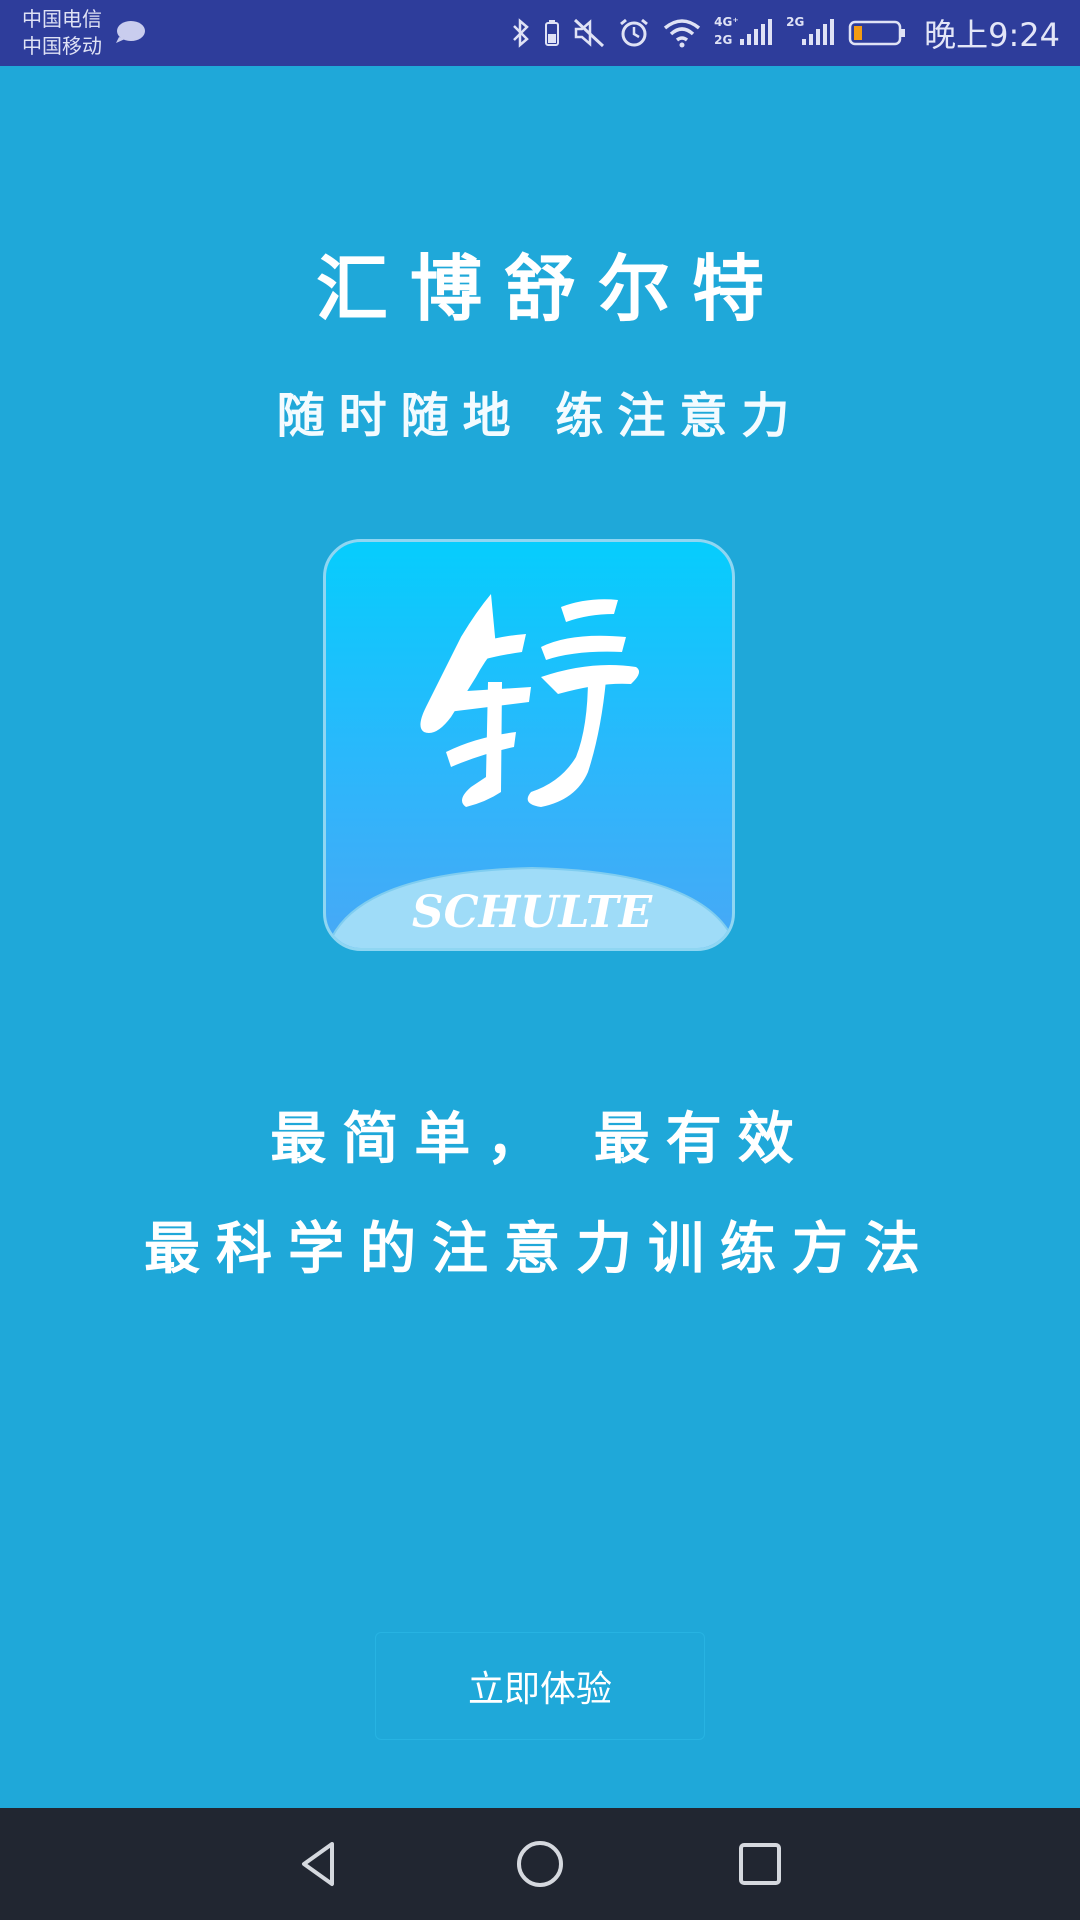 The image size is (1080, 1920). Describe the element at coordinates (552, 33) in the screenshot. I see `battery-small-icon` at that location.